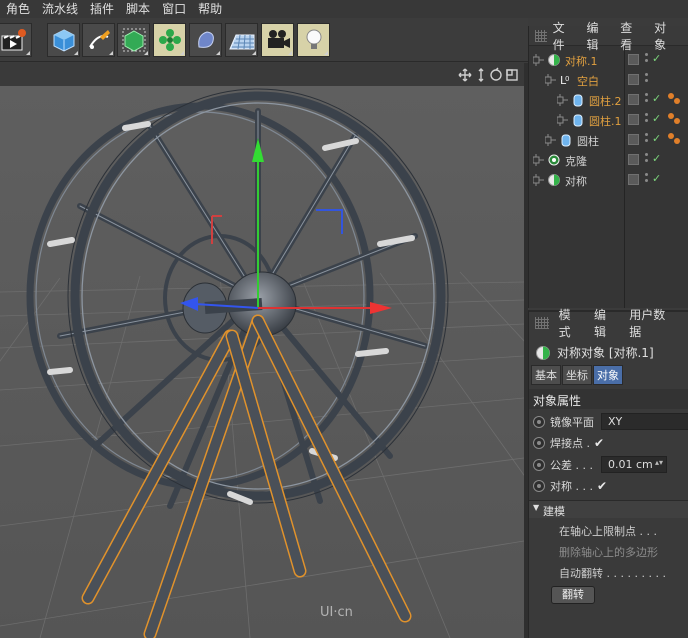 This screenshot has height=638, width=688. I want to click on tolerance-input: 0.01 cm ▴▾, so click(634, 464).